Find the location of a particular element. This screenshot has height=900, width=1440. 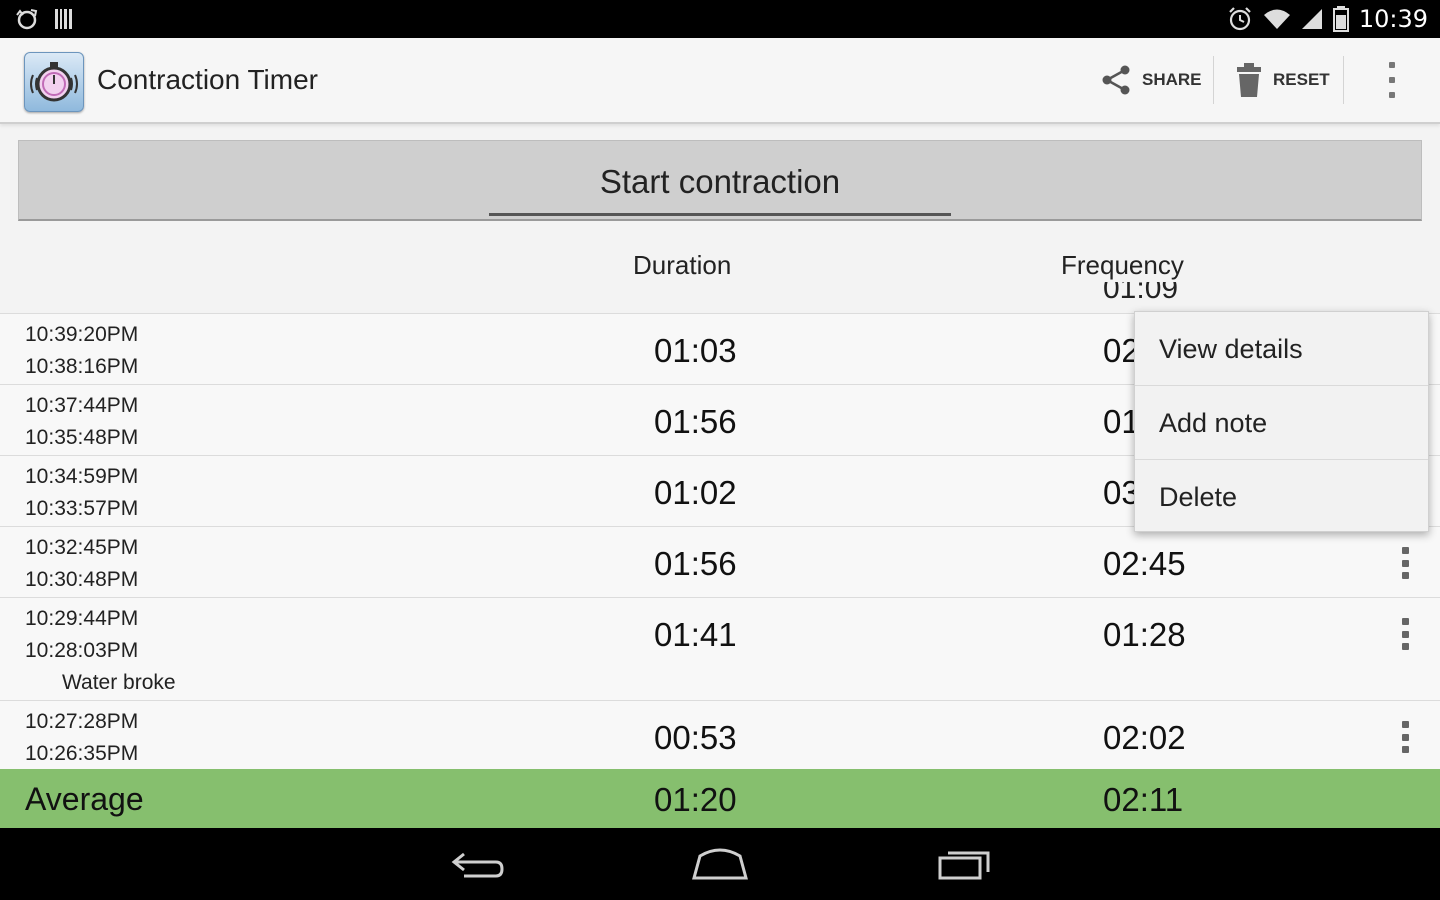

battery-icon is located at coordinates (1340, 19).